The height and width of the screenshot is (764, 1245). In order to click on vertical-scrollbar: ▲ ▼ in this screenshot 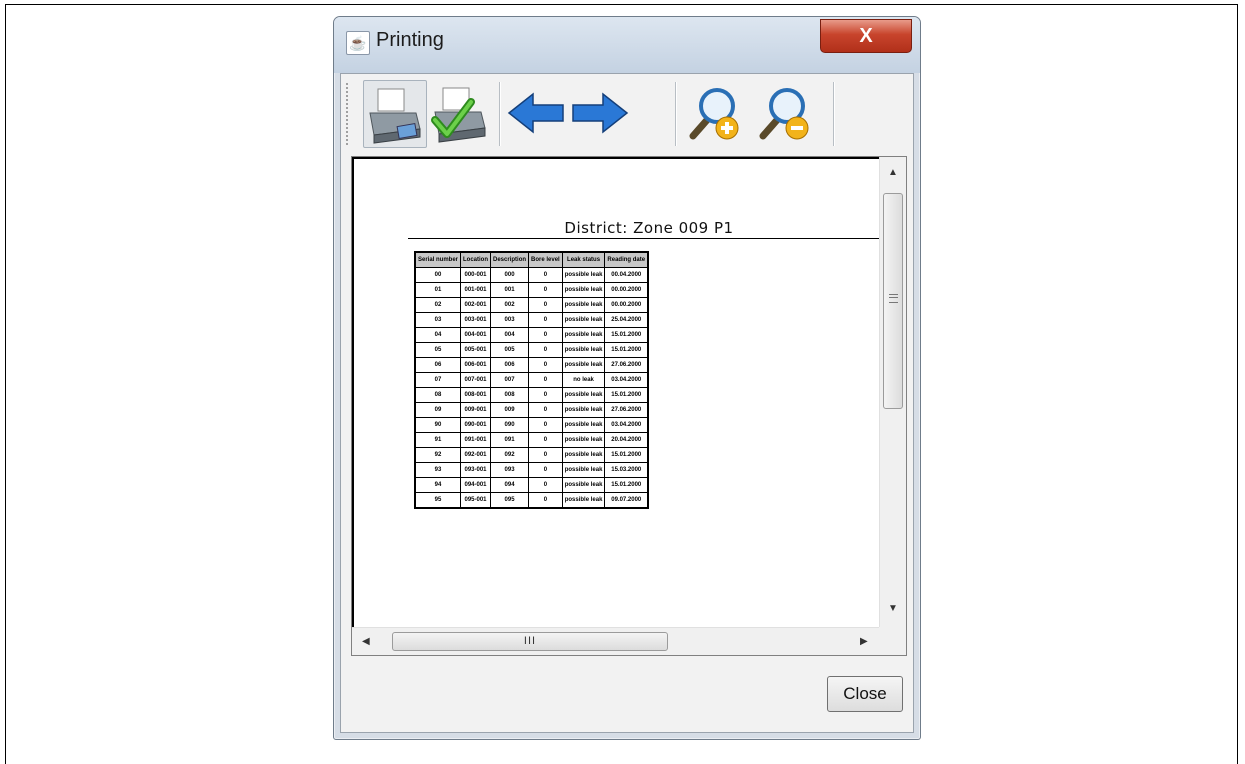, I will do `click(892, 392)`.